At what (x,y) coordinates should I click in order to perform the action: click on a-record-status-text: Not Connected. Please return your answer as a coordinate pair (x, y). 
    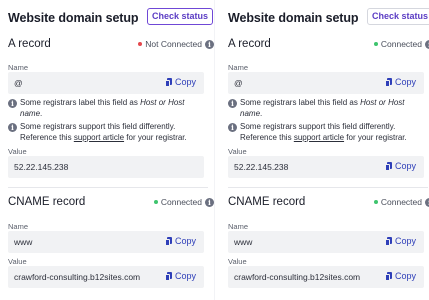
    Looking at the image, I should click on (173, 44).